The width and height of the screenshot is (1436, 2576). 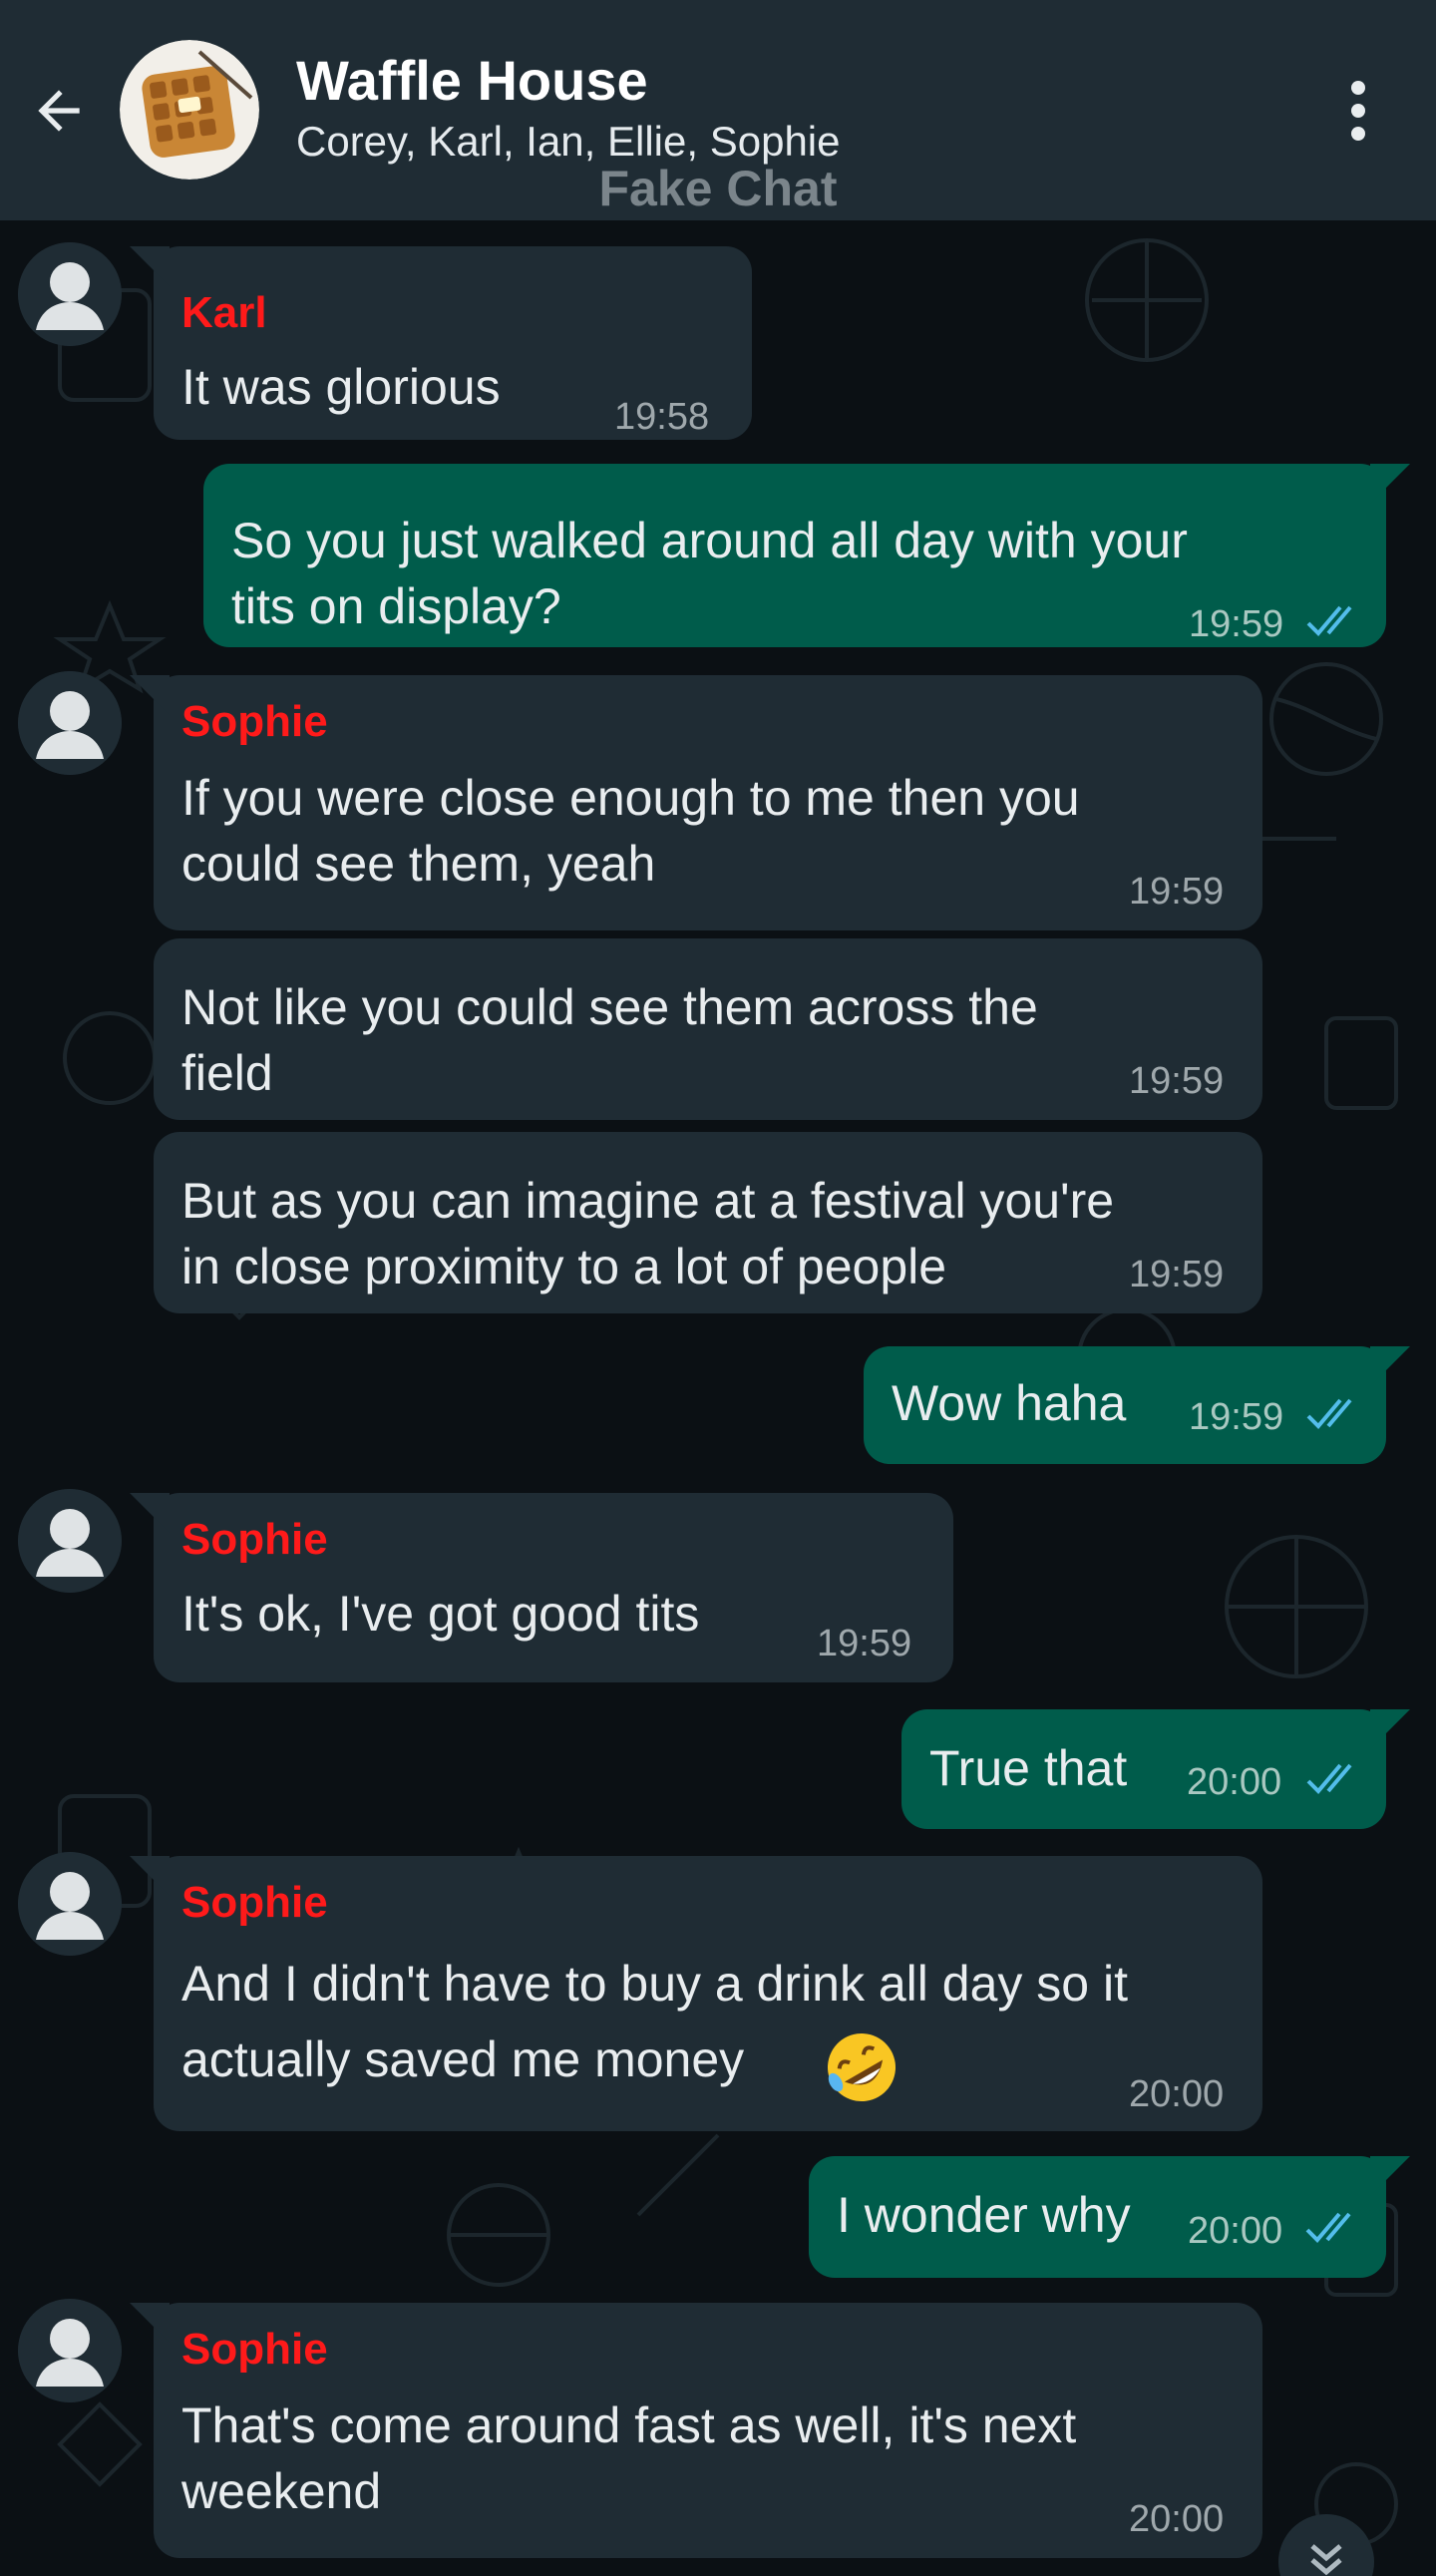 I want to click on message-bubble: Sophie It's ok, I've got good tits 19:59, so click(x=541, y=1587).